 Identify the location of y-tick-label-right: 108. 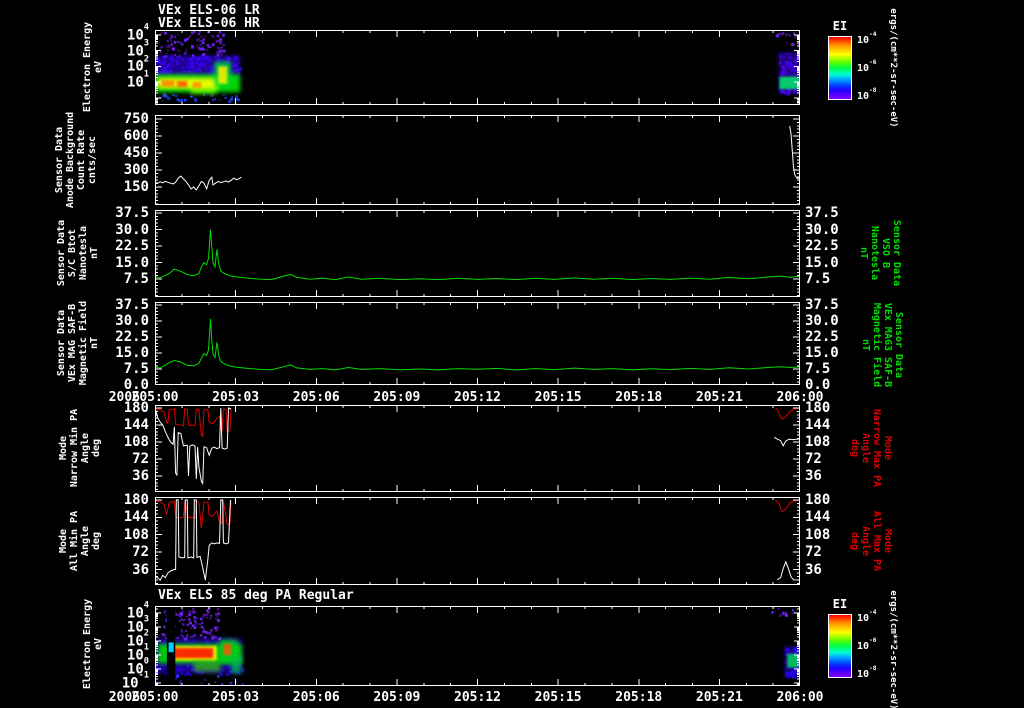
(818, 534).